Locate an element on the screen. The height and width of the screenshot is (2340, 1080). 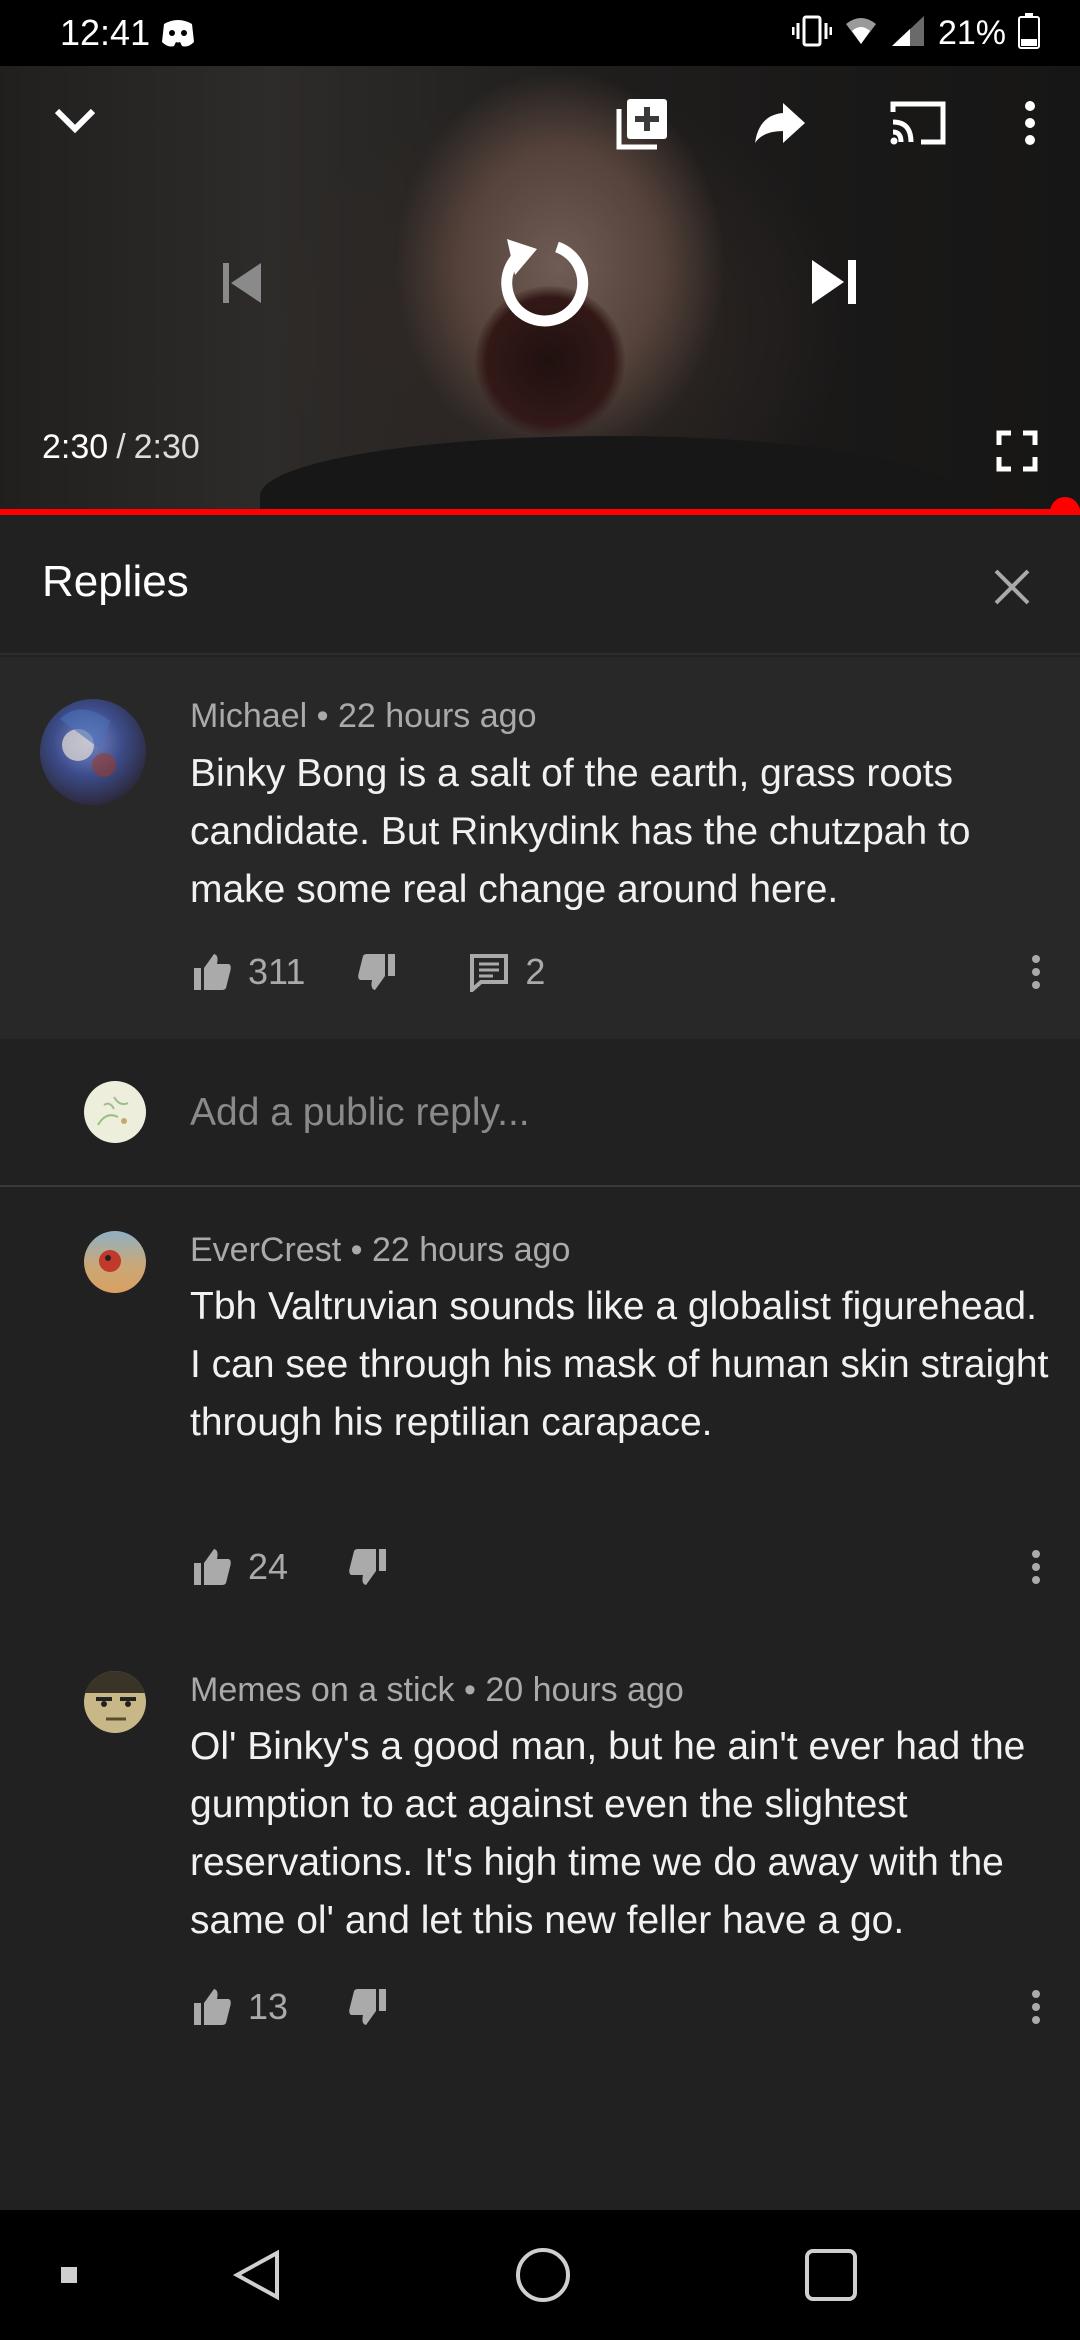
add-to-playlist-icon is located at coordinates (641, 124).